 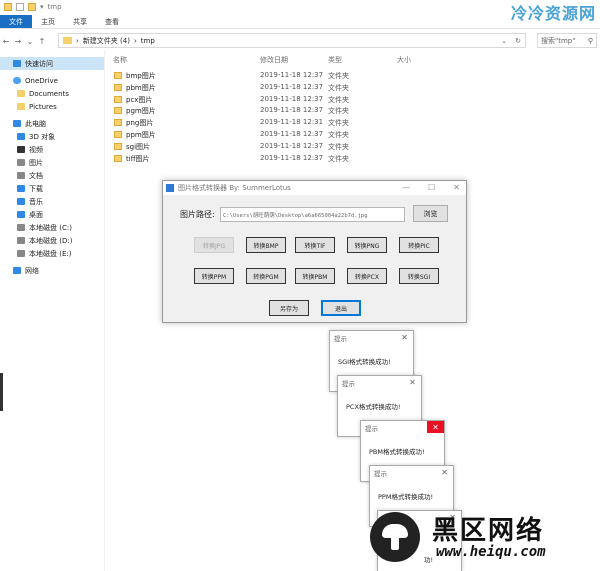 What do you see at coordinates (52, 63) in the screenshot?
I see `sidebar-item-quick-access: 快速访问` at bounding box center [52, 63].